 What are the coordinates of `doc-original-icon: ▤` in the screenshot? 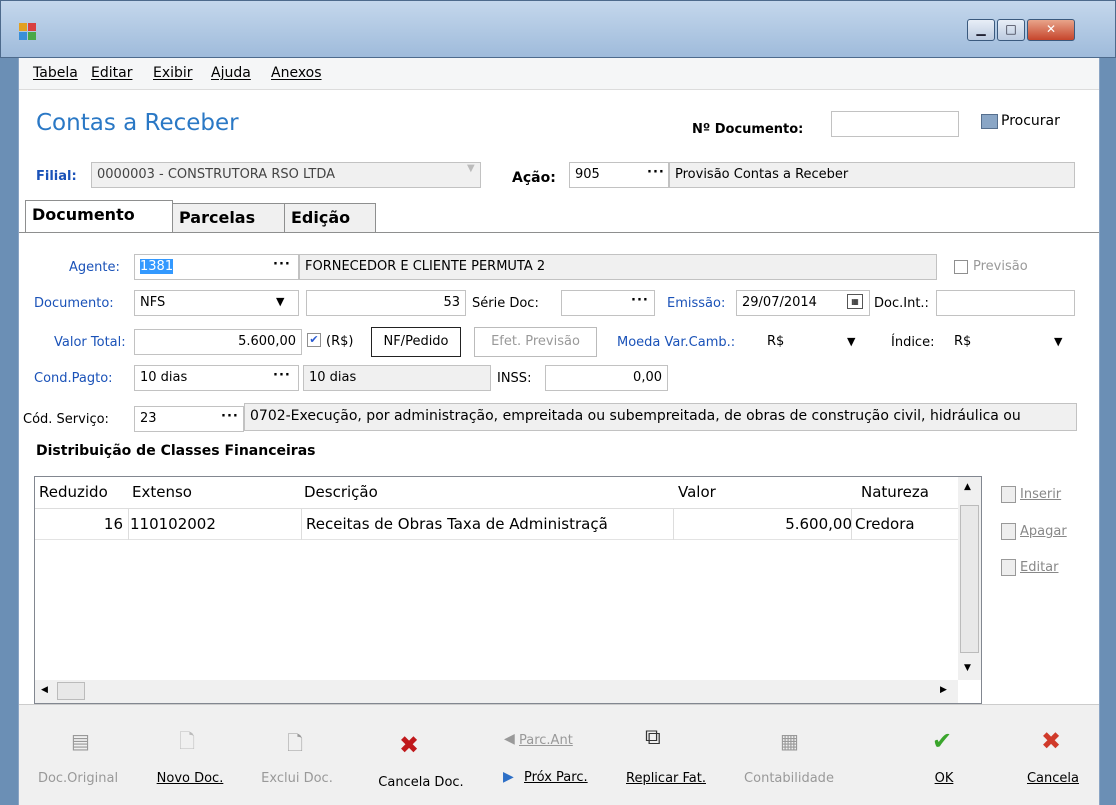 It's located at (80, 741).